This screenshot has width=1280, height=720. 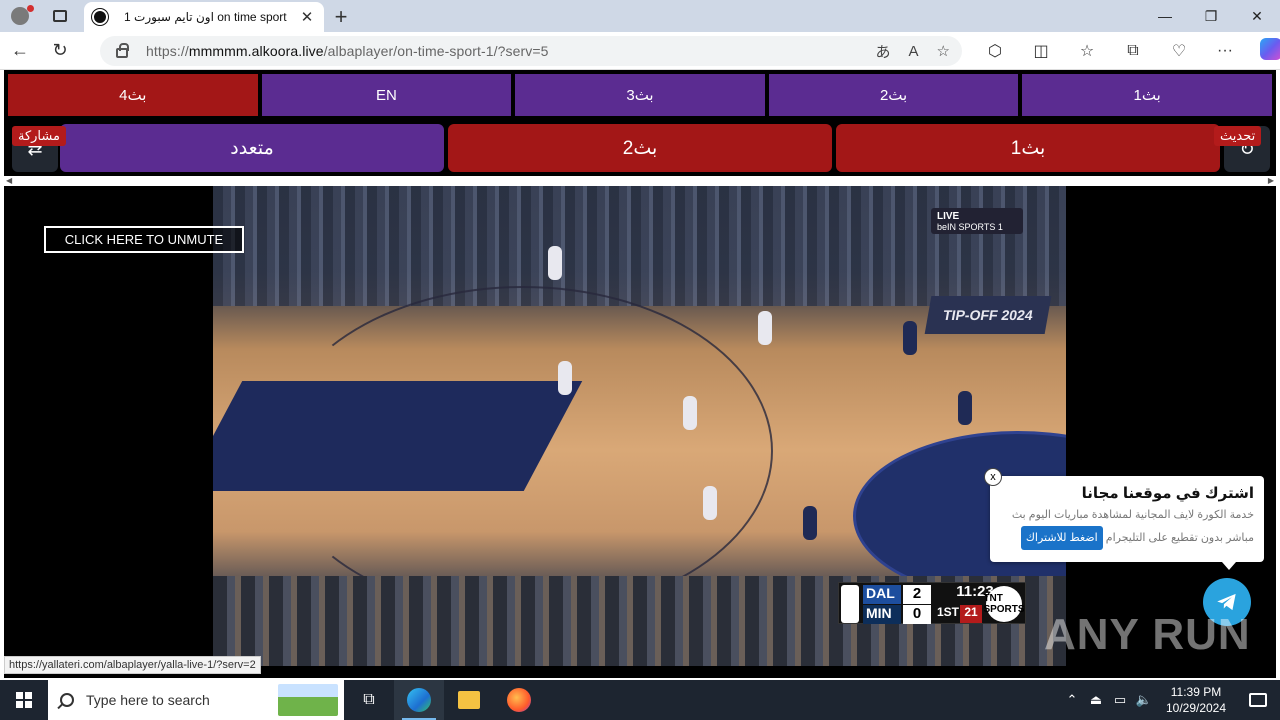 What do you see at coordinates (1196, 708) in the screenshot?
I see `clock-date: 10/29/2024` at bounding box center [1196, 708].